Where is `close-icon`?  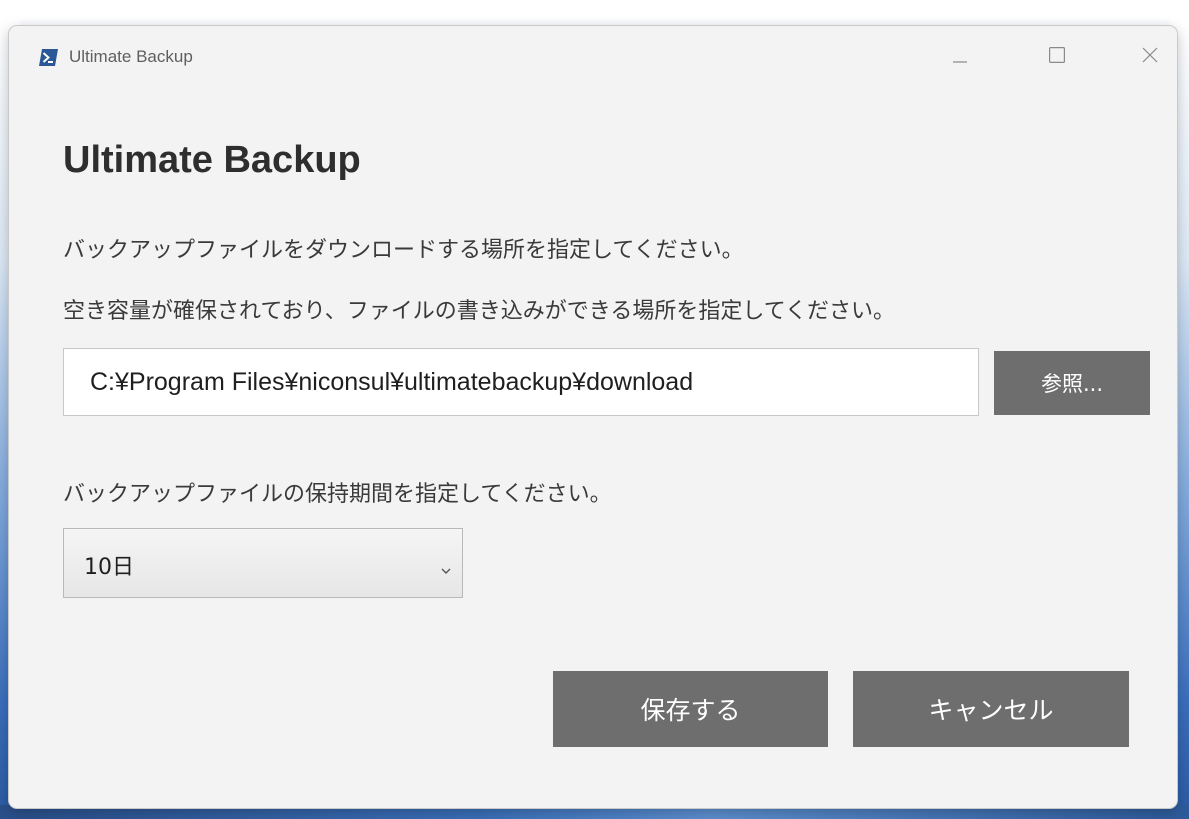 close-icon is located at coordinates (1150, 57).